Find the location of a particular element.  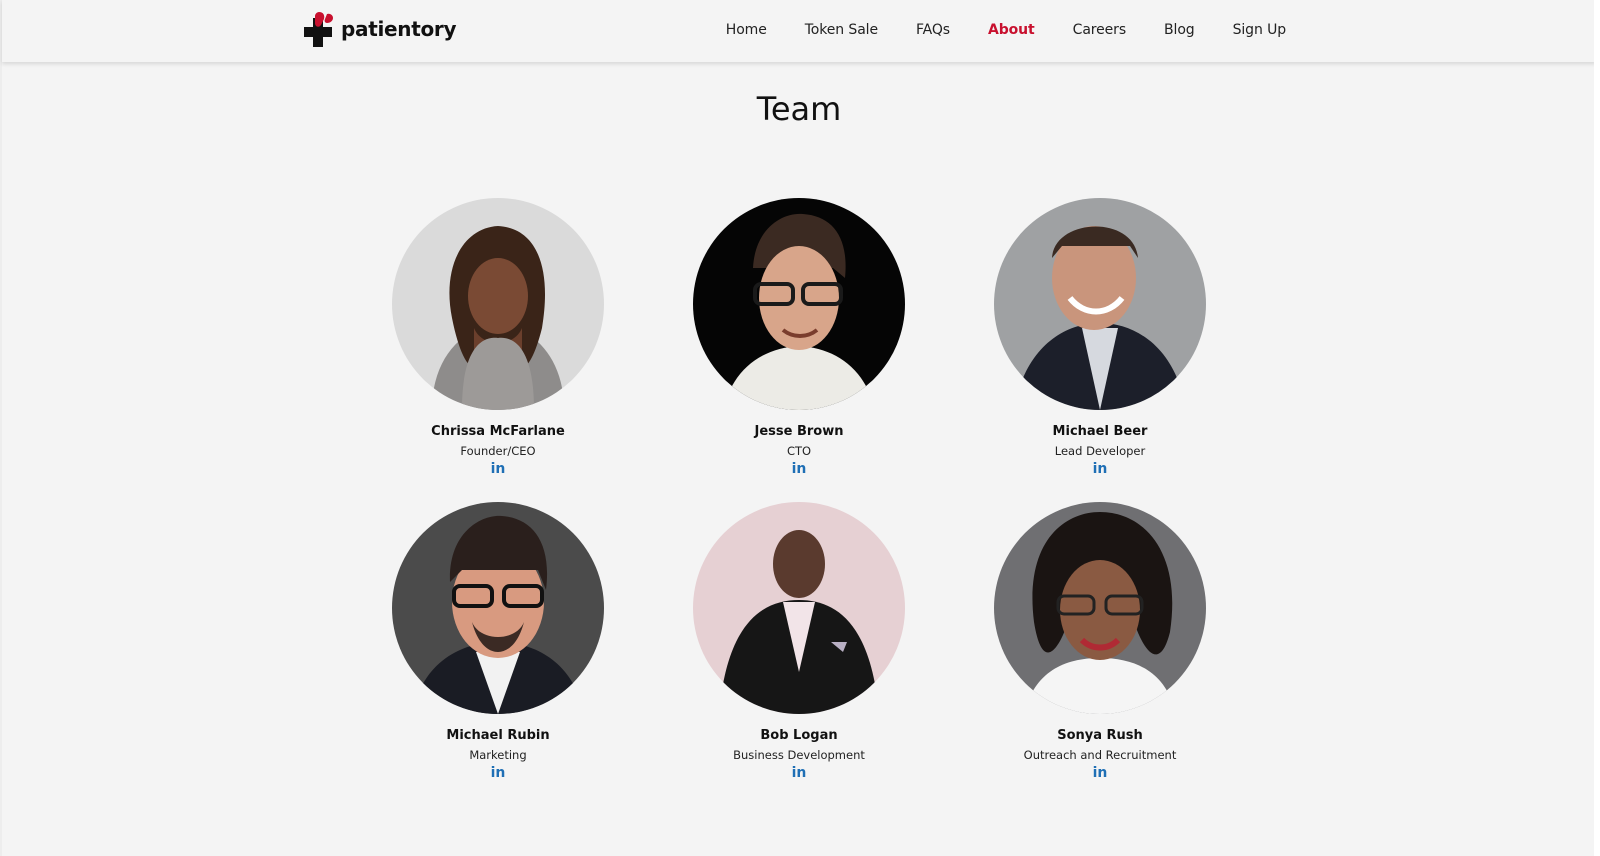

team-member-card: Sonya Rush Outreach and Recruitment in is located at coordinates (1100, 641).